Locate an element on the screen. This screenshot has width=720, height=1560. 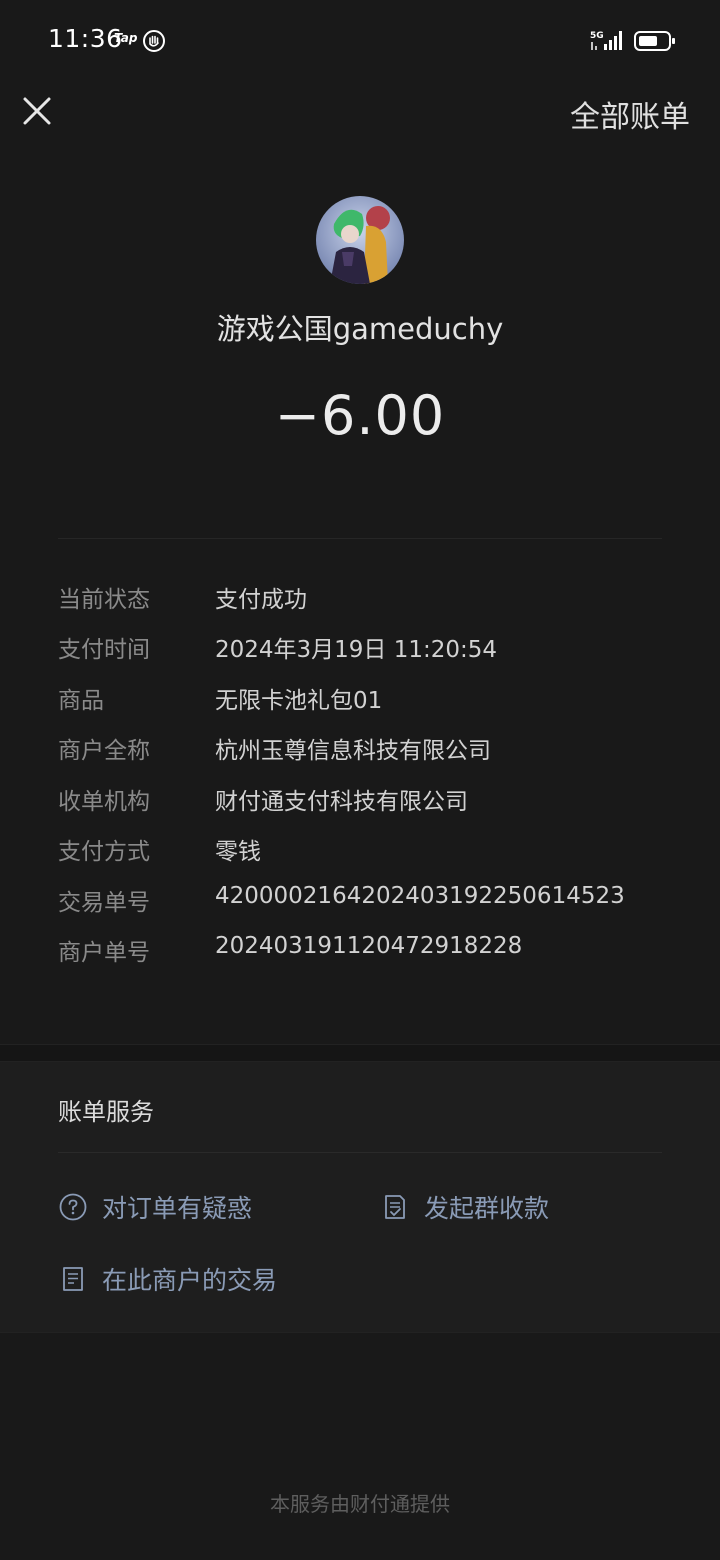
detail-value: 2024年3月19日 11:20:54 is located at coordinates (356, 650).